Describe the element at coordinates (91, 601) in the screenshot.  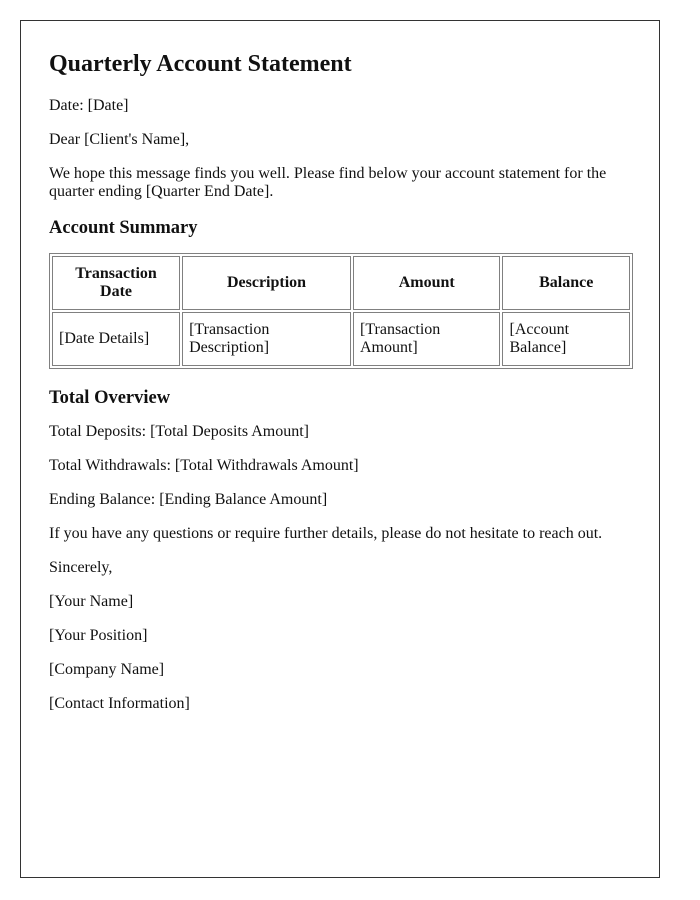
I see `sender-name: [Your Name]` at that location.